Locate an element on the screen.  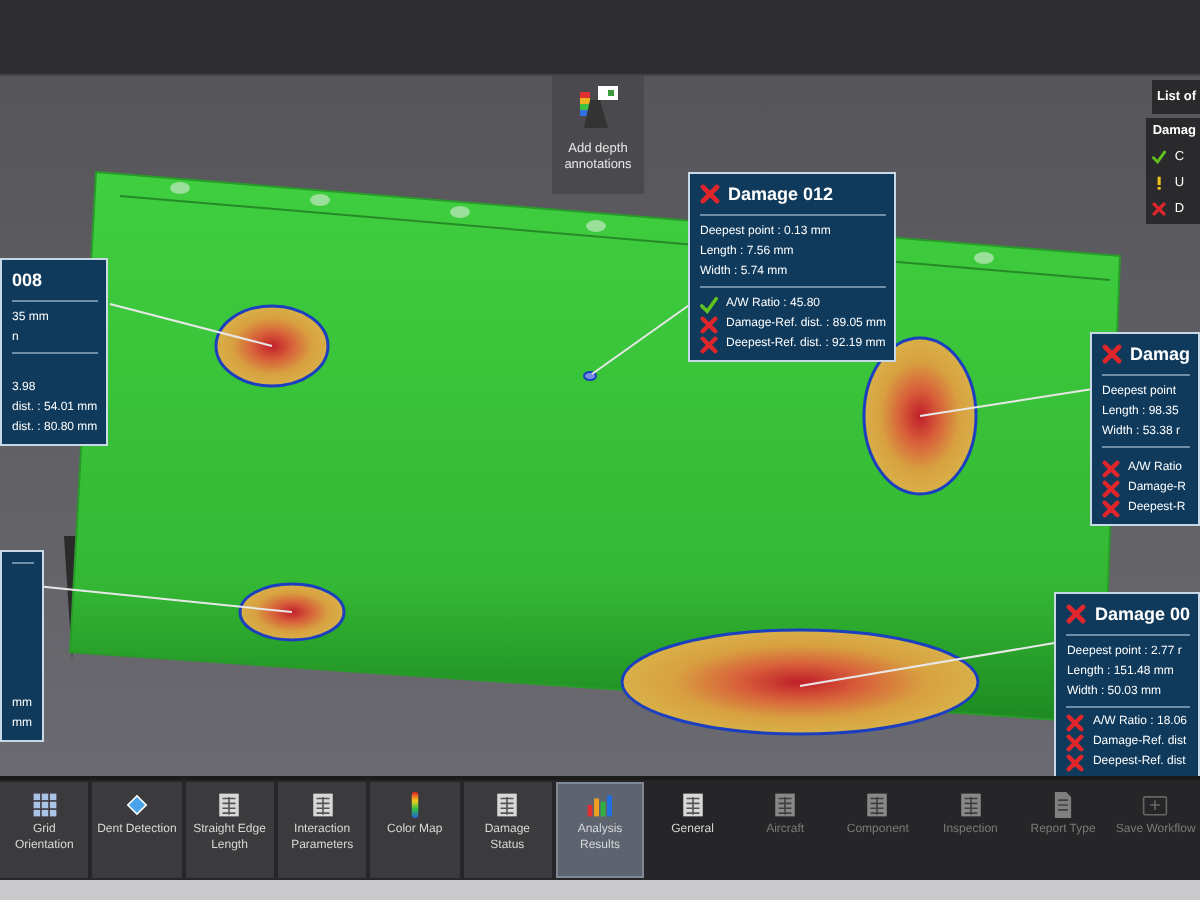
chart-icon is located at coordinates (600, 806).